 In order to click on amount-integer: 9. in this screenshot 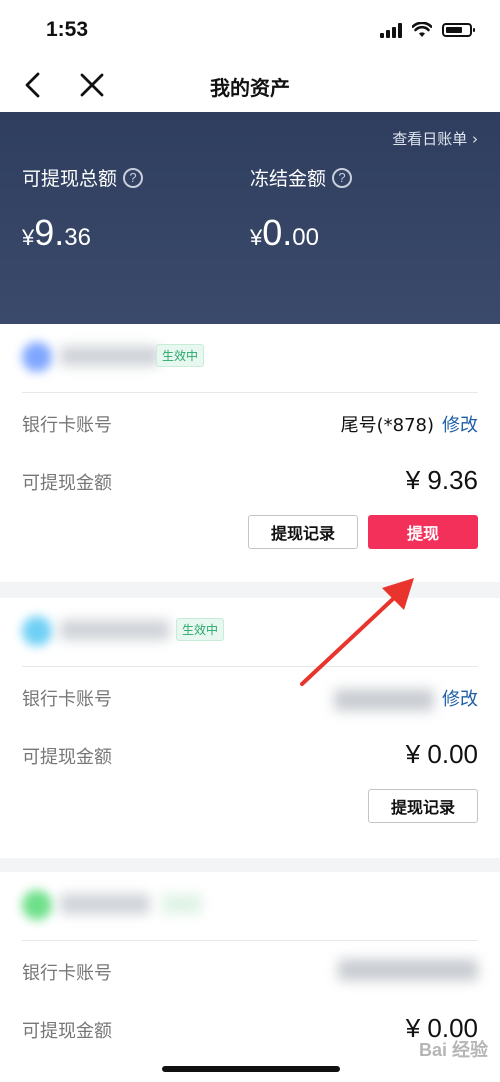, I will do `click(49, 232)`.